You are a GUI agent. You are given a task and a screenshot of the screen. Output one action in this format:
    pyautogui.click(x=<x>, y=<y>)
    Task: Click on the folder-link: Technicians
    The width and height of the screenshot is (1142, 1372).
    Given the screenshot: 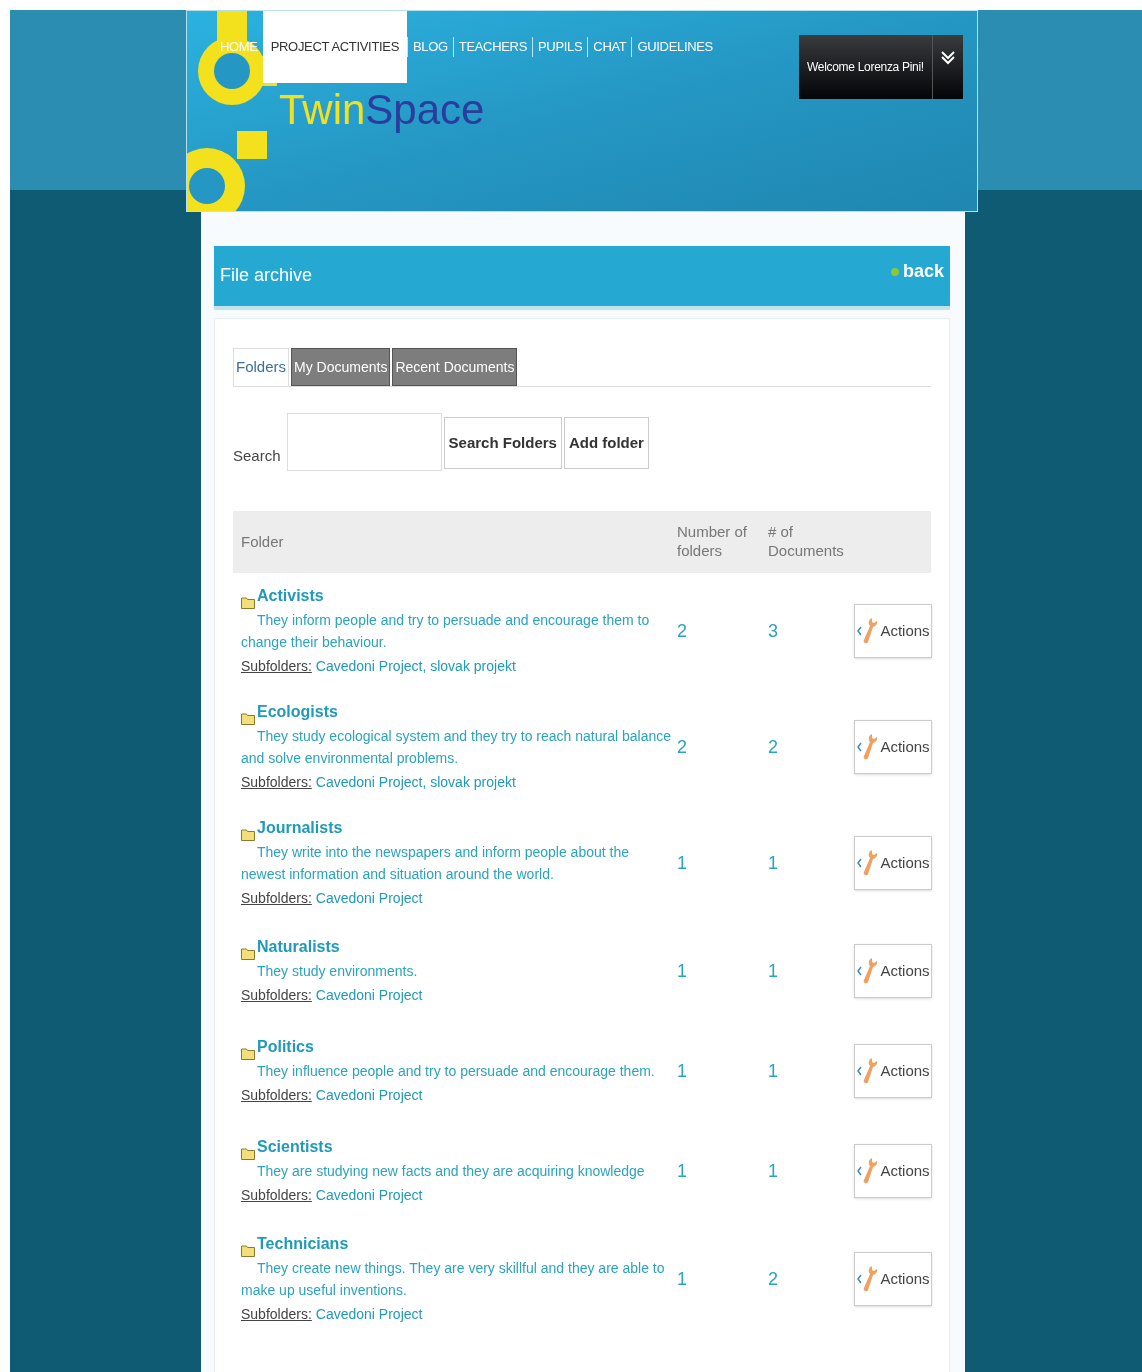 What is the action you would take?
    pyautogui.click(x=303, y=1244)
    